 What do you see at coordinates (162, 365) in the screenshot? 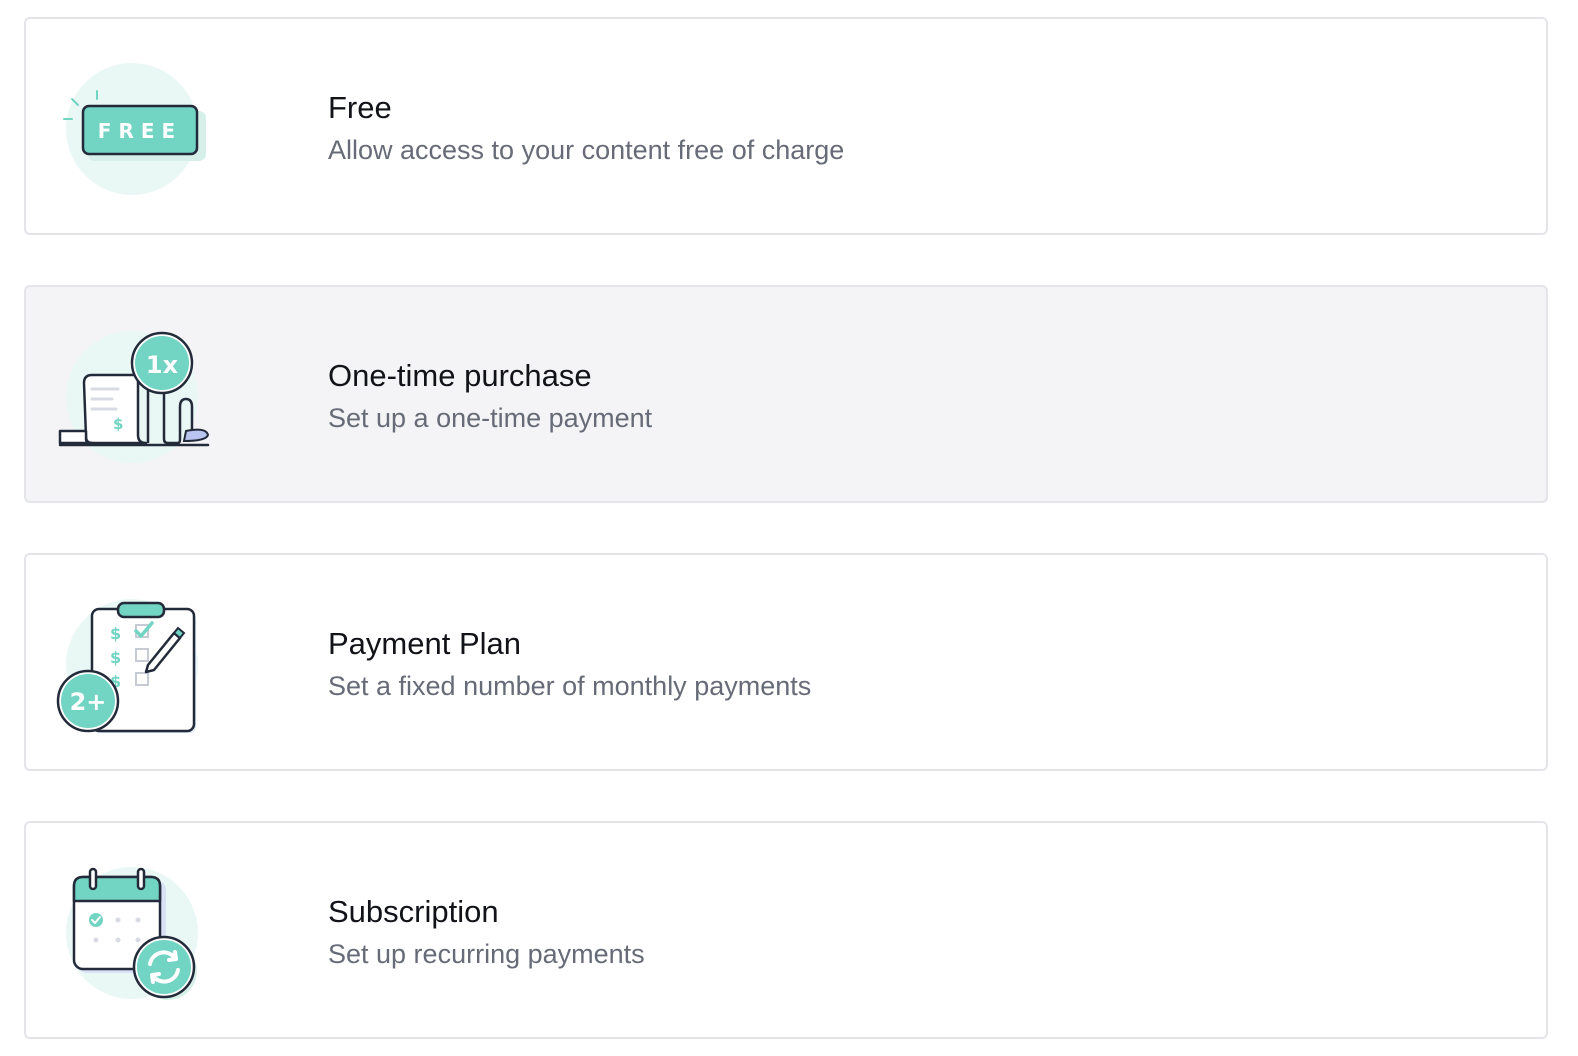
I see `svg-text: 1x` at bounding box center [162, 365].